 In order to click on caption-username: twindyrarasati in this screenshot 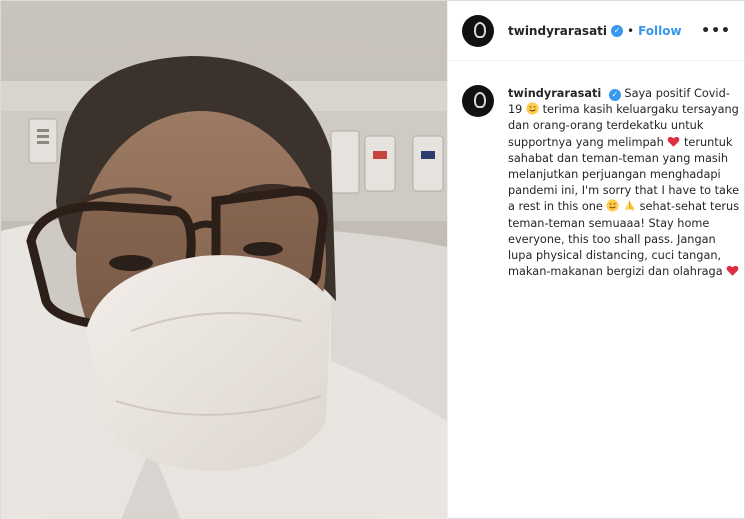, I will do `click(554, 93)`.